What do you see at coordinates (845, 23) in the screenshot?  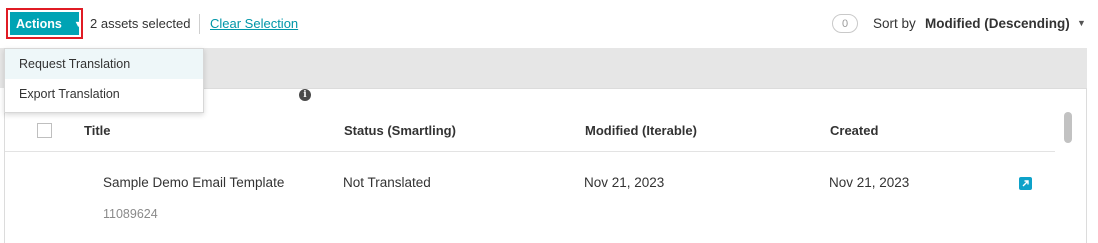 I see `filter-count-badge: 0` at bounding box center [845, 23].